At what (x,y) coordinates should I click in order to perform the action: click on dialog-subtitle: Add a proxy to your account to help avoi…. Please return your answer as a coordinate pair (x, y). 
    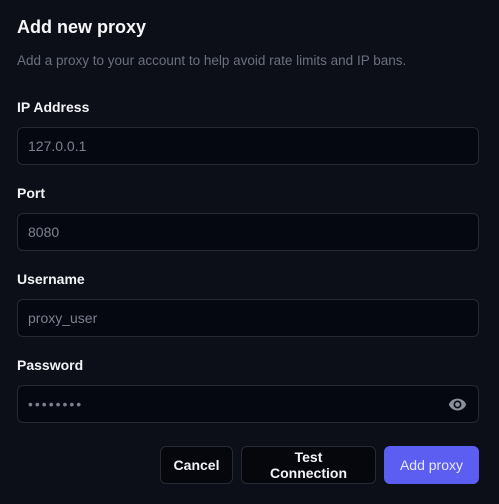
    Looking at the image, I should click on (212, 60).